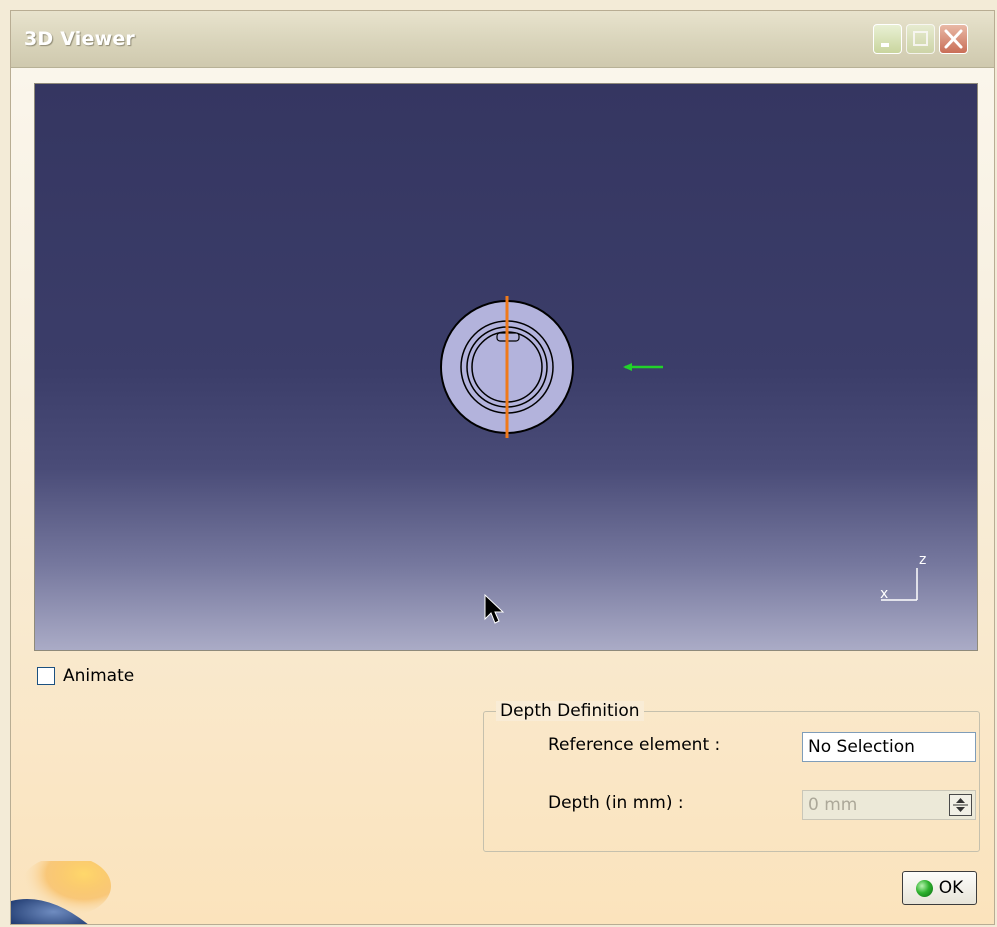 This screenshot has height=927, width=997. What do you see at coordinates (889, 747) in the screenshot?
I see `reference-element-field: No Selection` at bounding box center [889, 747].